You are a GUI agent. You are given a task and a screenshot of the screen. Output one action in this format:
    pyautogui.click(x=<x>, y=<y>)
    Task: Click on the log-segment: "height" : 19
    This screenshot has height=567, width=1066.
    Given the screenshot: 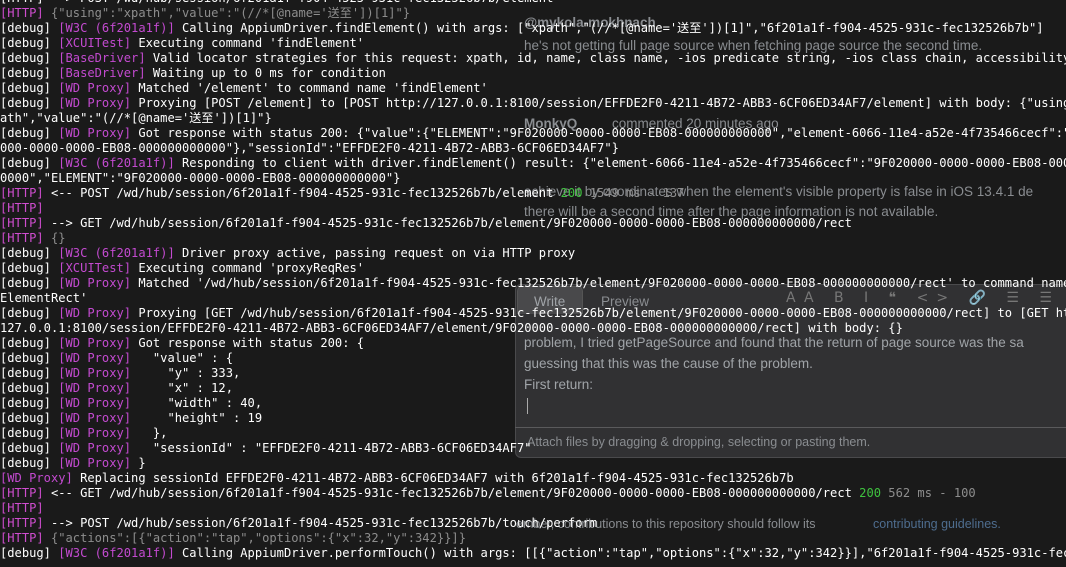 What is the action you would take?
    pyautogui.click(x=197, y=418)
    